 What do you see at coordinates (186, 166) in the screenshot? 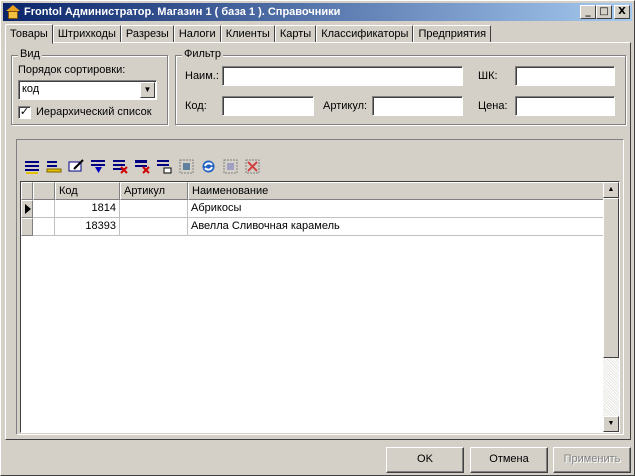
I see `select-all-icon` at bounding box center [186, 166].